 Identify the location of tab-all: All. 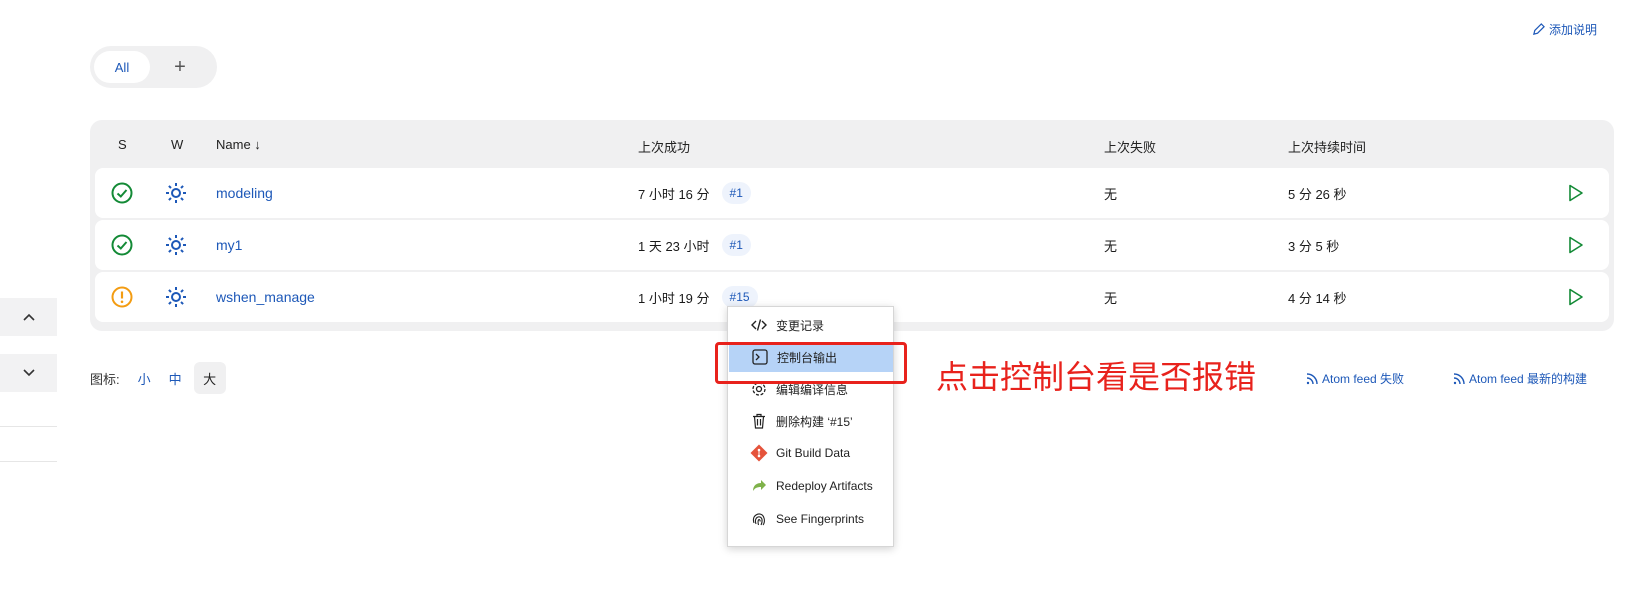
(122, 67).